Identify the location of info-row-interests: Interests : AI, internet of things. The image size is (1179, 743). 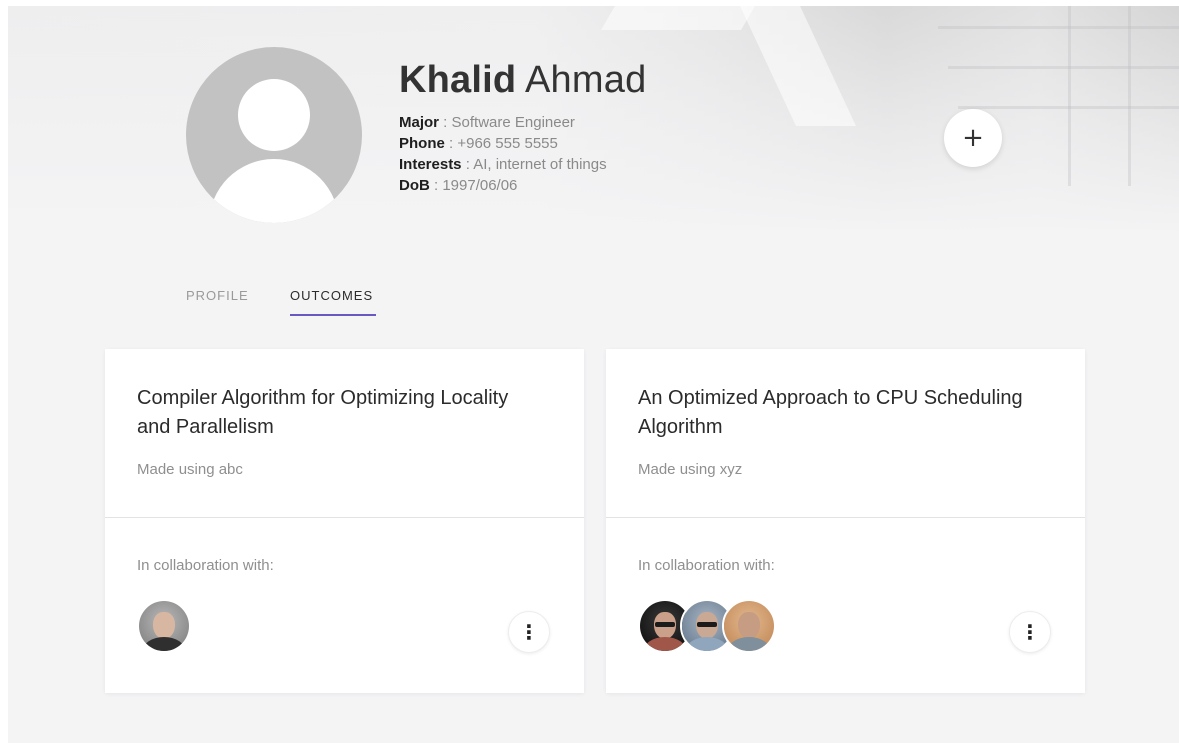
(503, 164).